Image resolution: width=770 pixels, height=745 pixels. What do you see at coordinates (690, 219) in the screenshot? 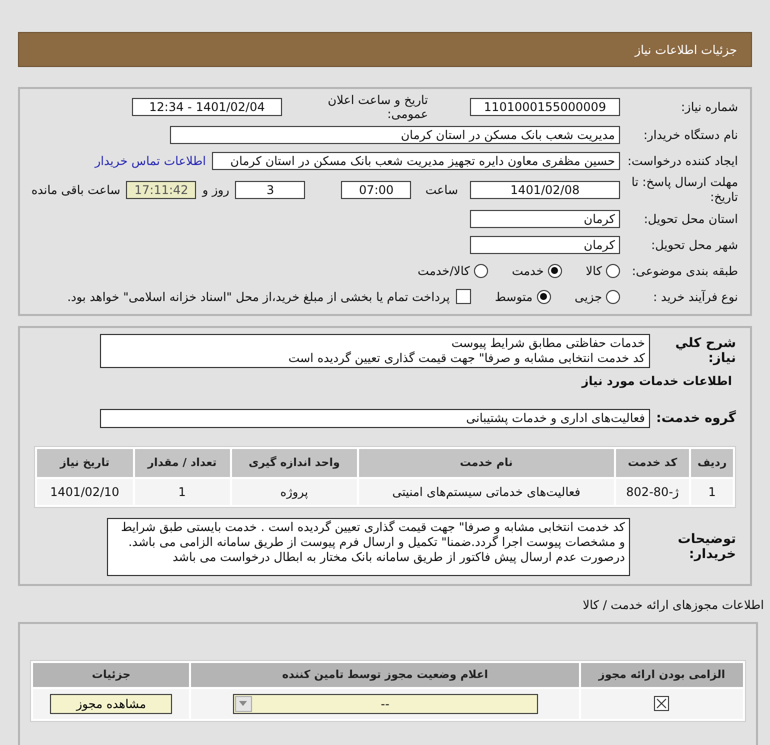
I see `field-label: استان محل تحویل:` at bounding box center [690, 219].